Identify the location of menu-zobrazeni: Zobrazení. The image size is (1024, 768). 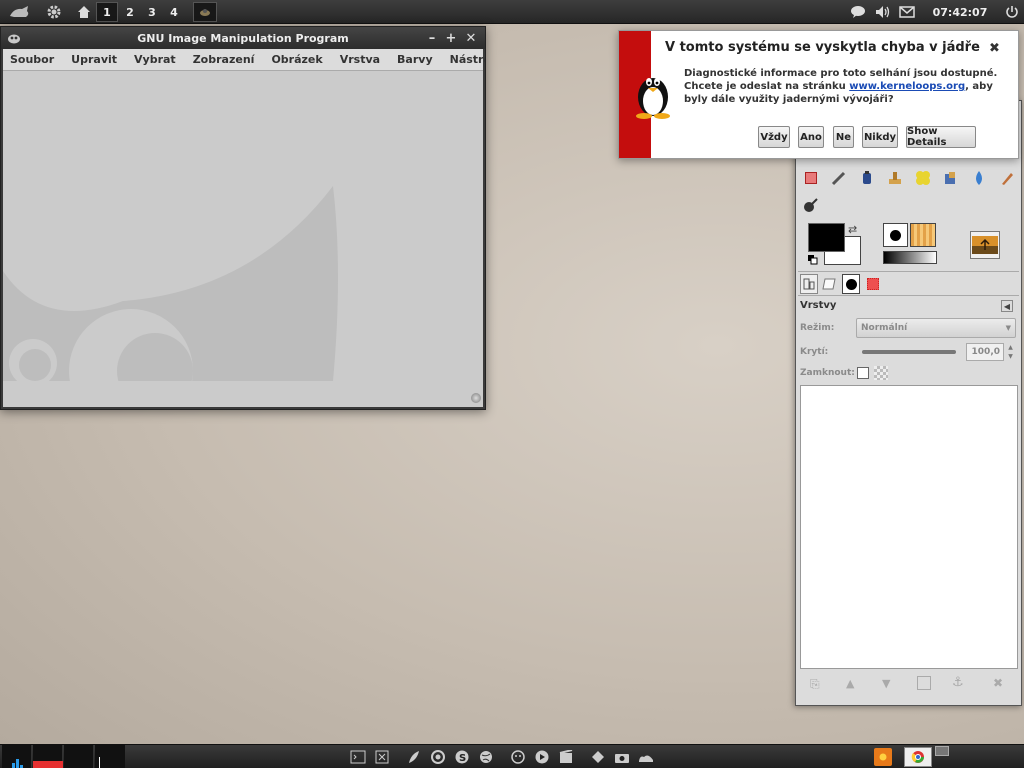
(224, 59).